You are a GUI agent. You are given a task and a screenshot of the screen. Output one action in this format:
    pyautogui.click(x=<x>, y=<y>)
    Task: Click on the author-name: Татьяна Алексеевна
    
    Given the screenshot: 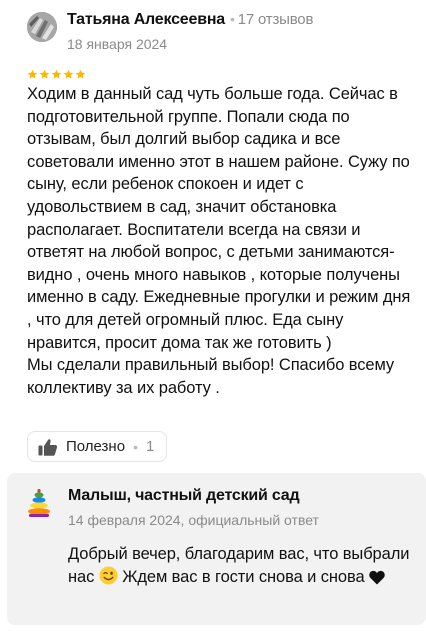 What is the action you would take?
    pyautogui.click(x=146, y=19)
    